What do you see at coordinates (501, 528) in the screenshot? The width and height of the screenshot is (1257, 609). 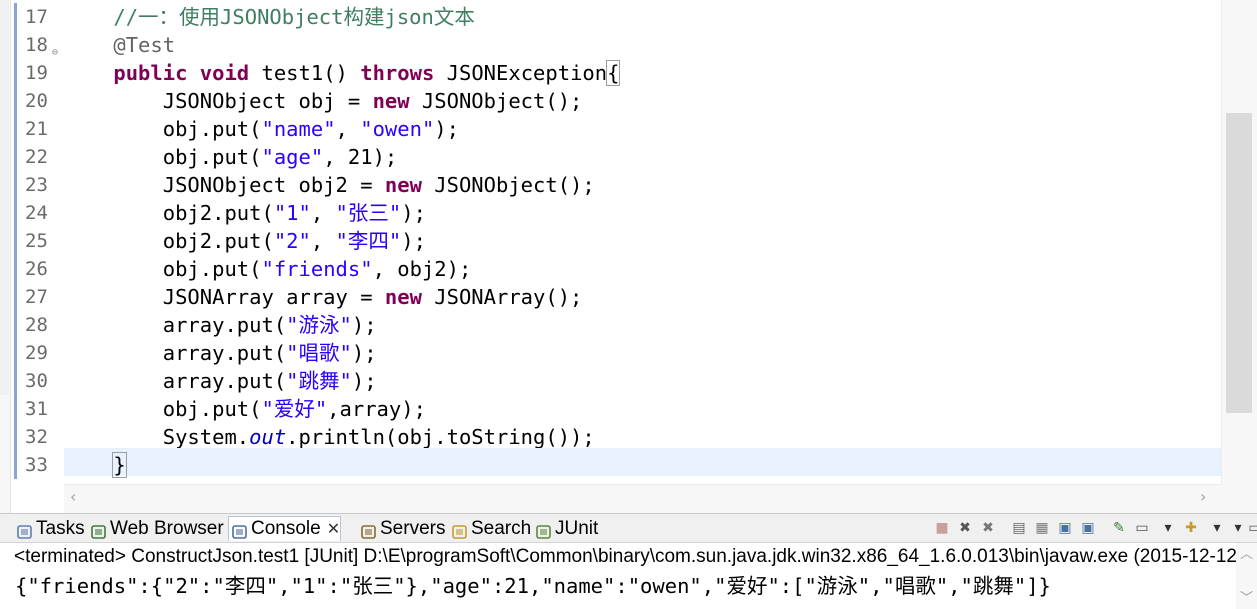 I see `tab-label: Search` at bounding box center [501, 528].